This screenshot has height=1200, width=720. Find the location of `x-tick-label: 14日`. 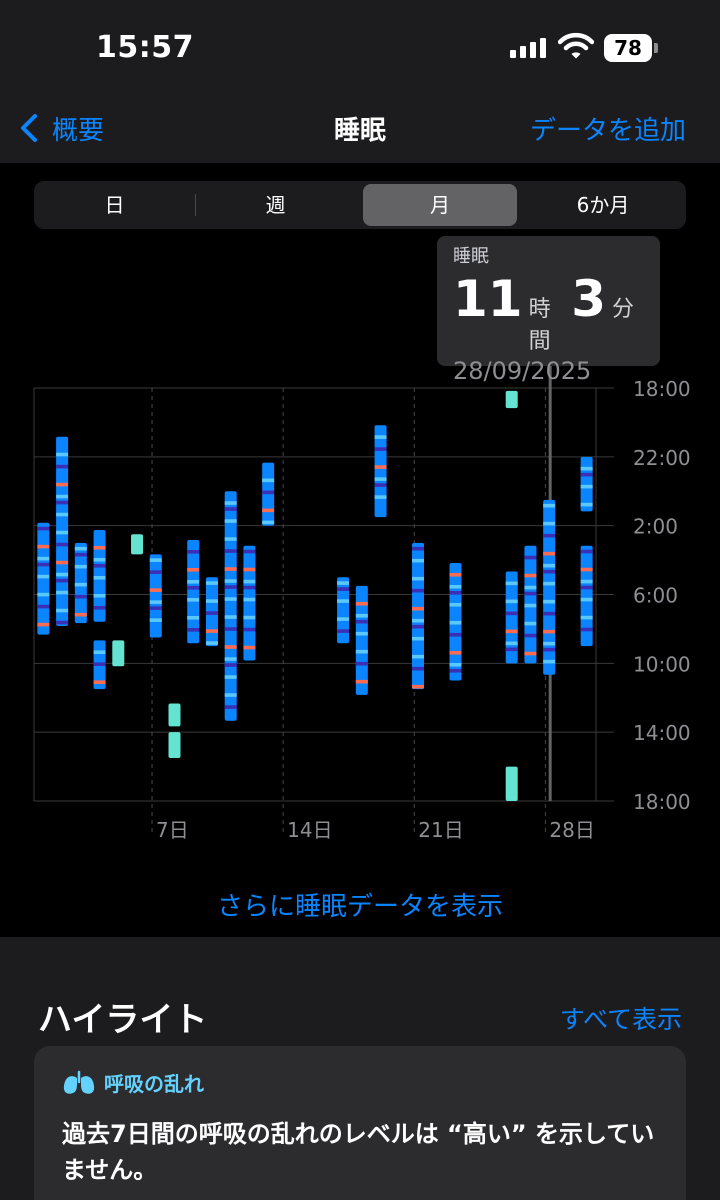

x-tick-label: 14日 is located at coordinates (309, 830).